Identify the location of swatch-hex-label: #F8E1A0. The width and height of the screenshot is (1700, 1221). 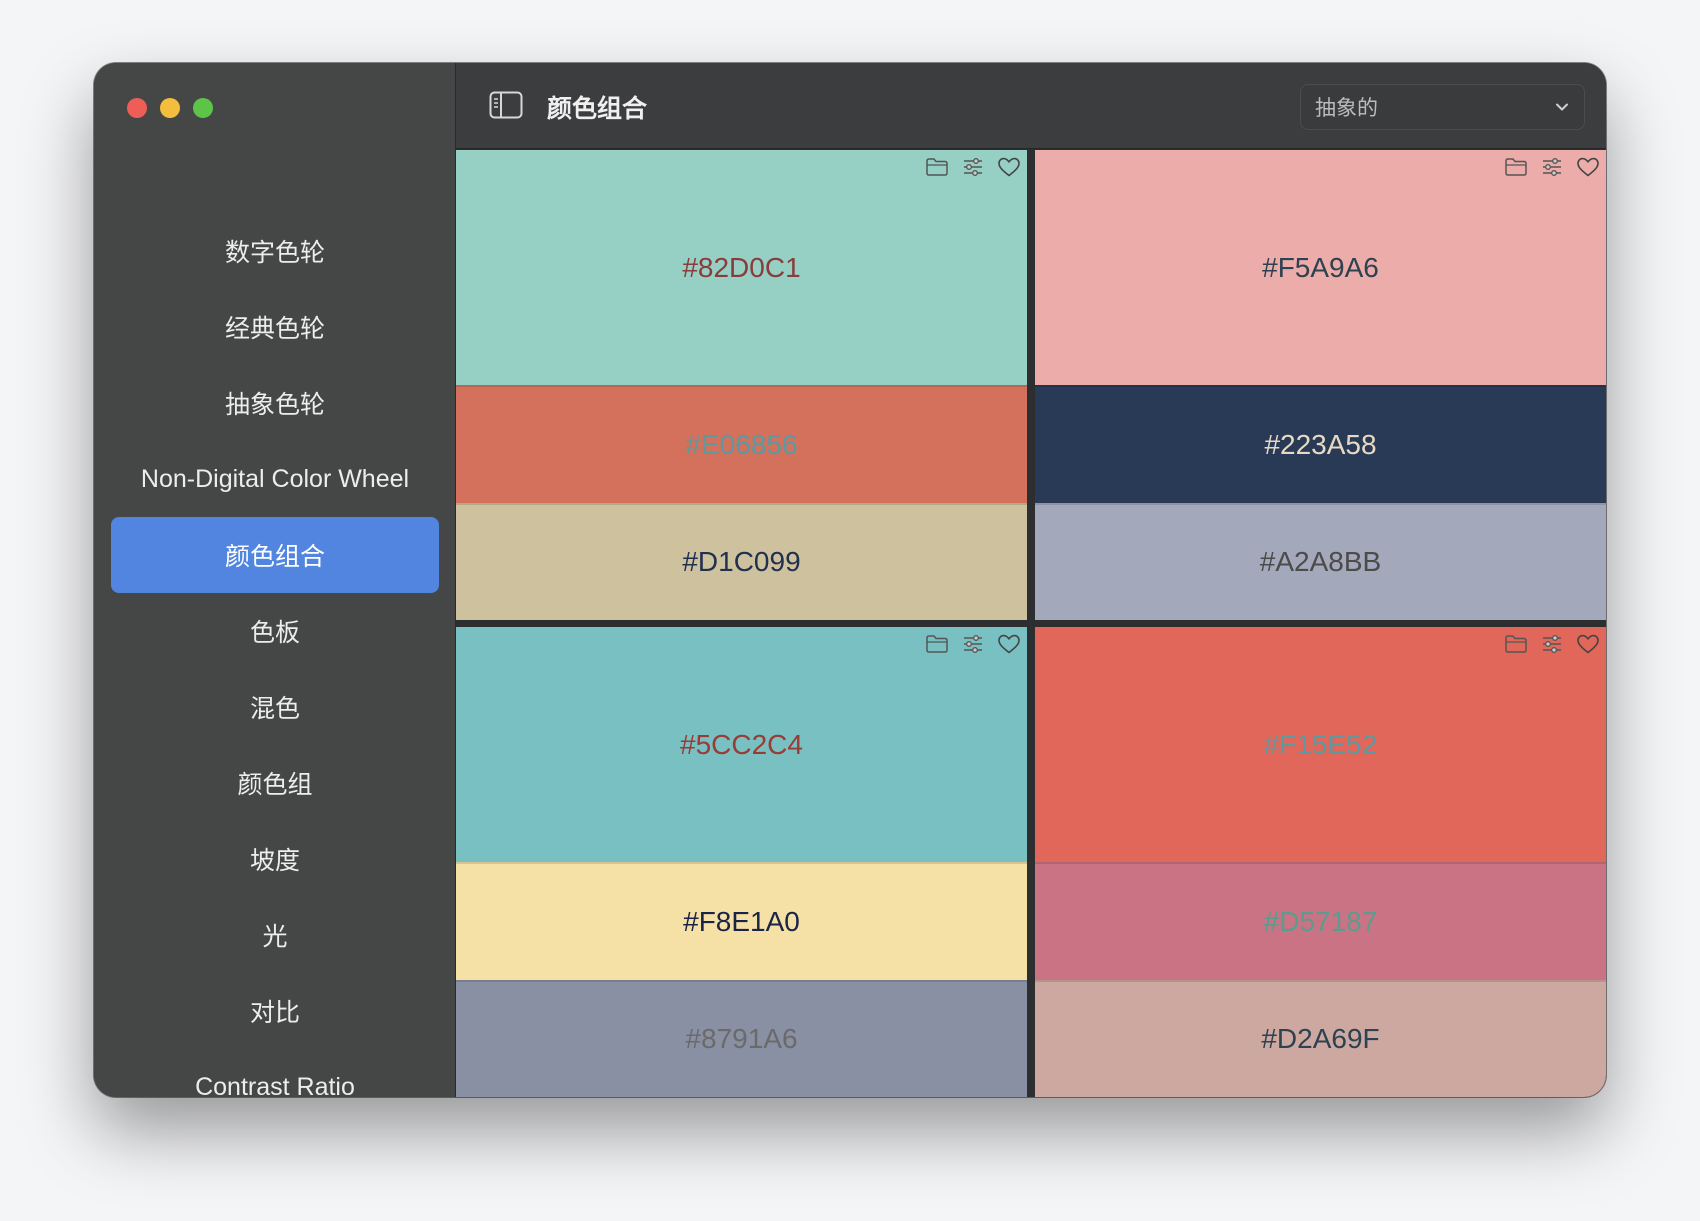
(741, 921).